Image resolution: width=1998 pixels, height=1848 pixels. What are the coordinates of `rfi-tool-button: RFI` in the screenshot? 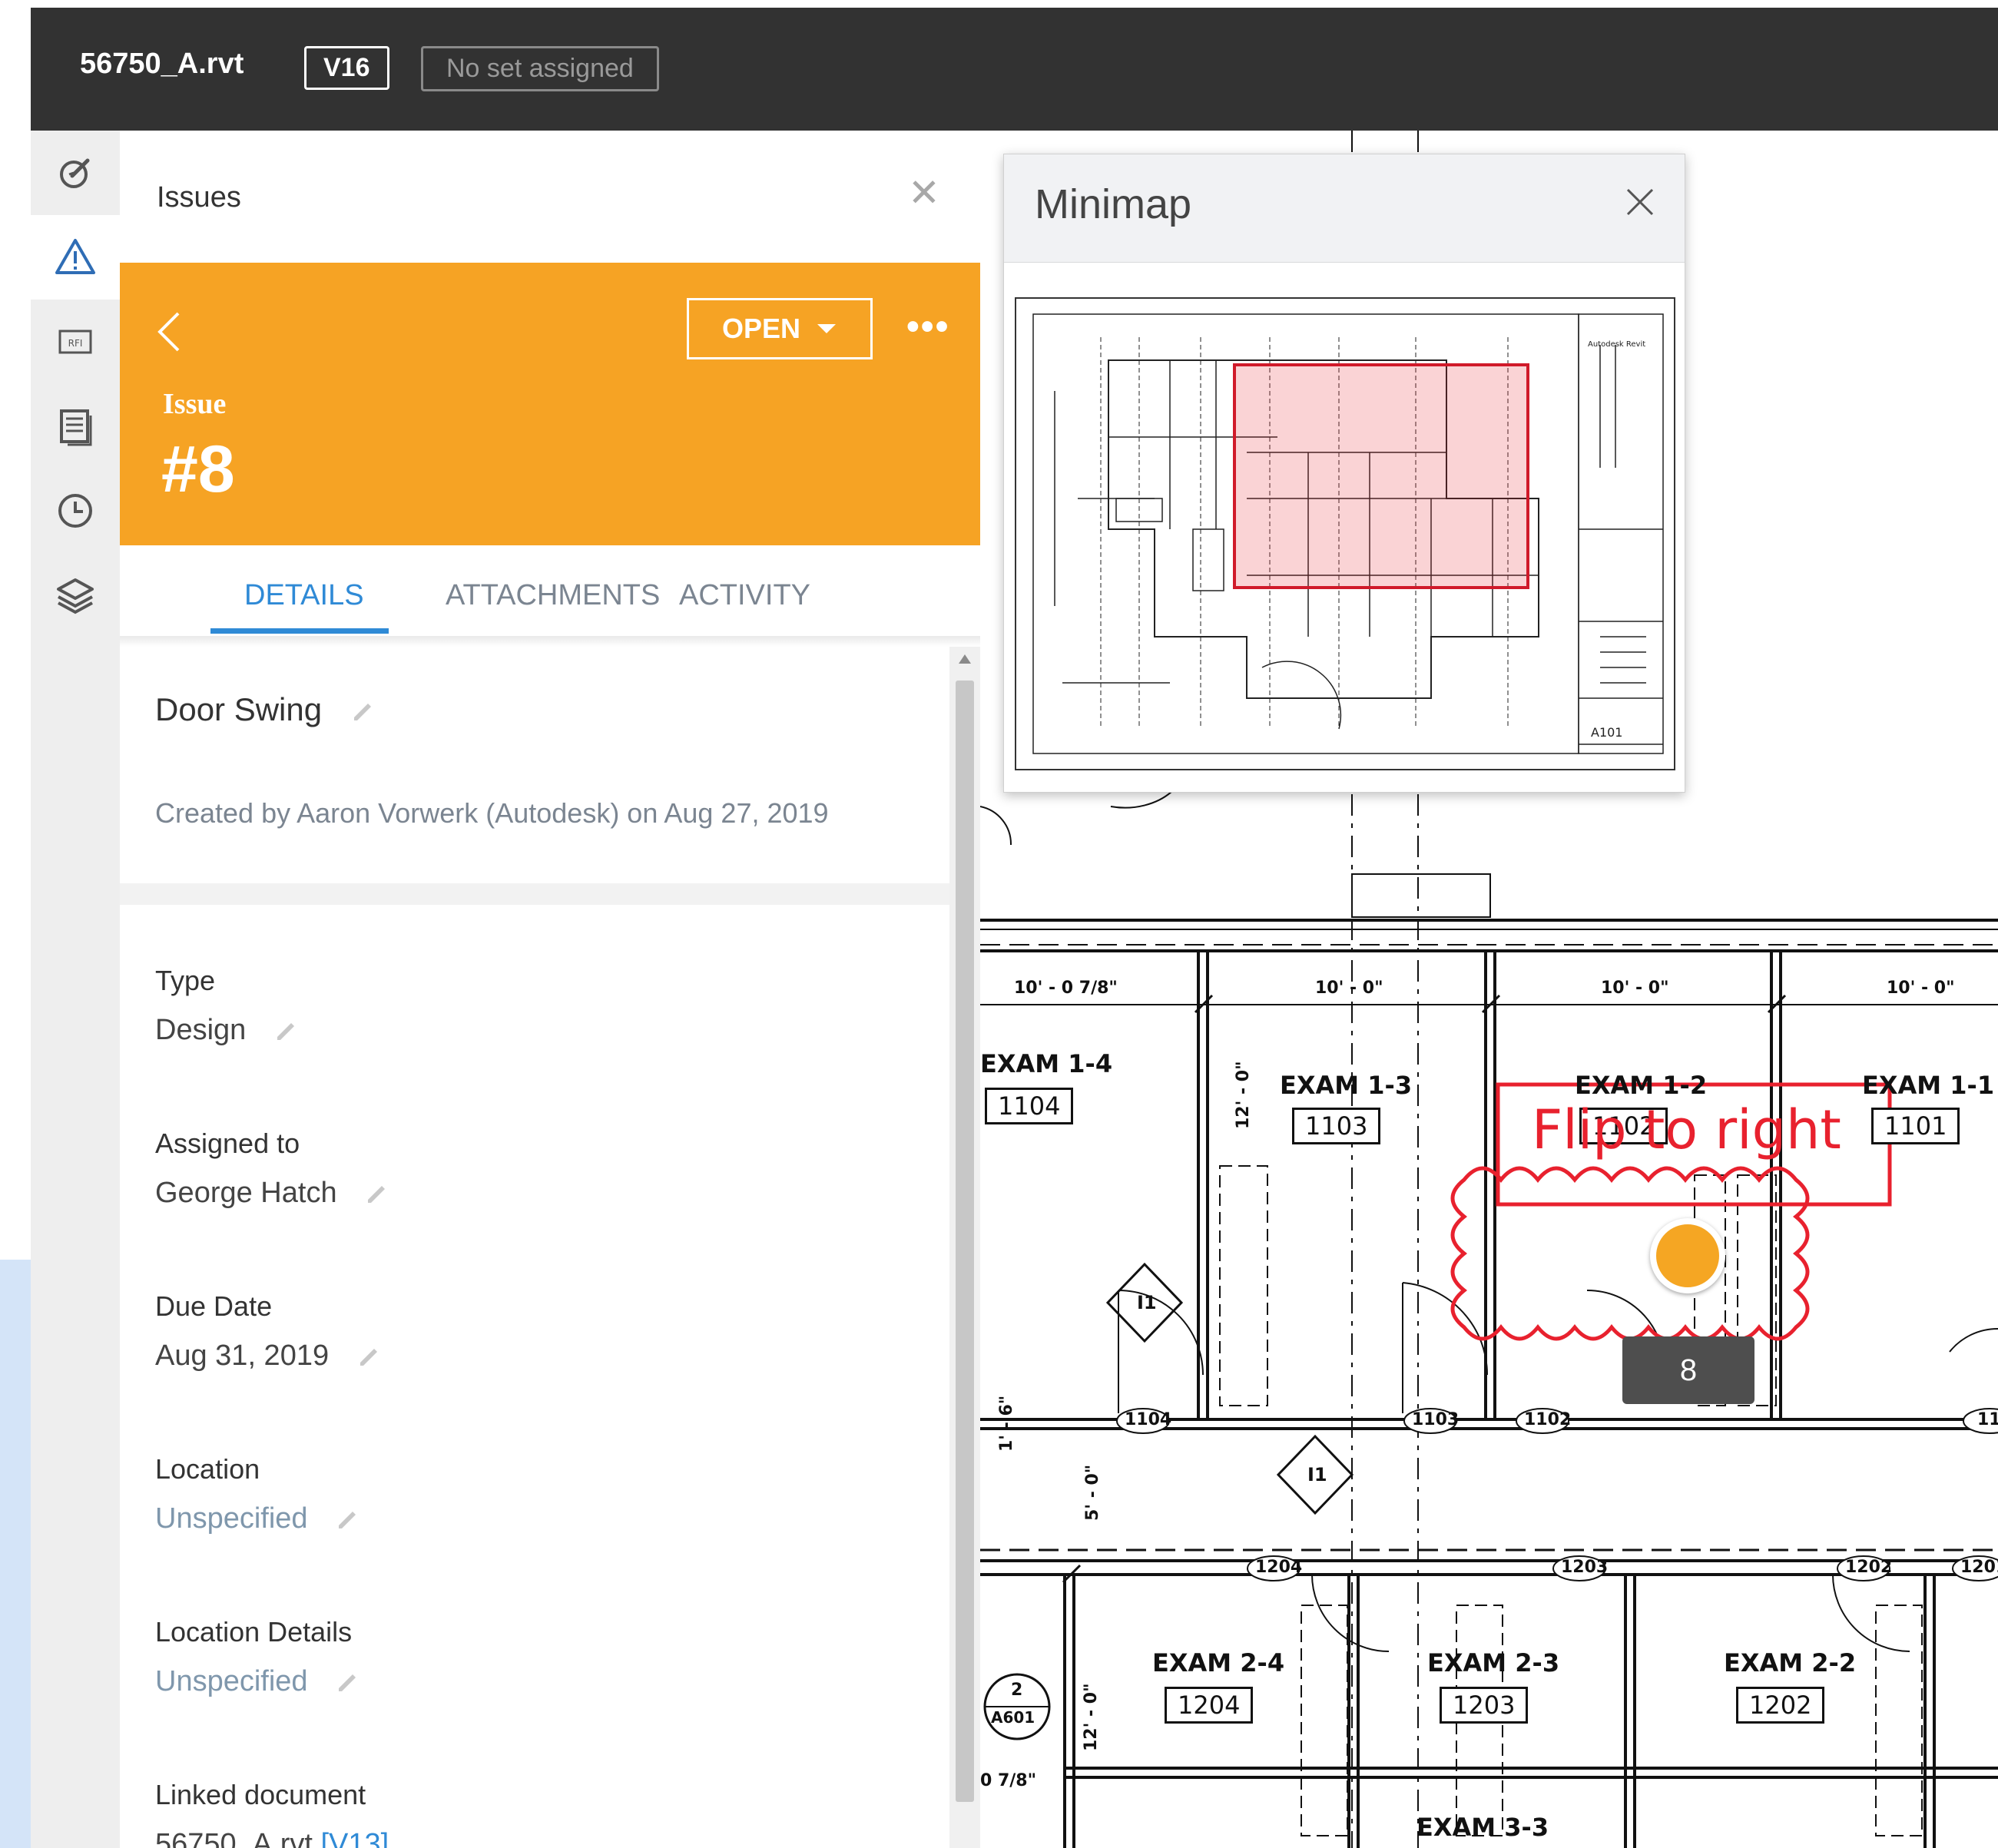 It's located at (75, 342).